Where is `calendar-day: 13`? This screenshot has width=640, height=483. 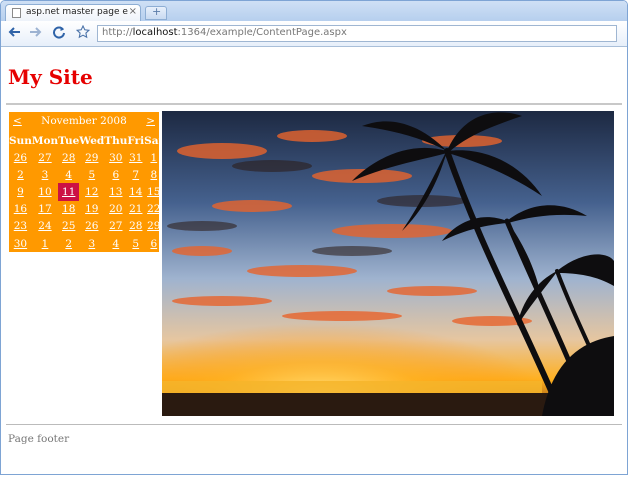 calendar-day: 13 is located at coordinates (115, 191).